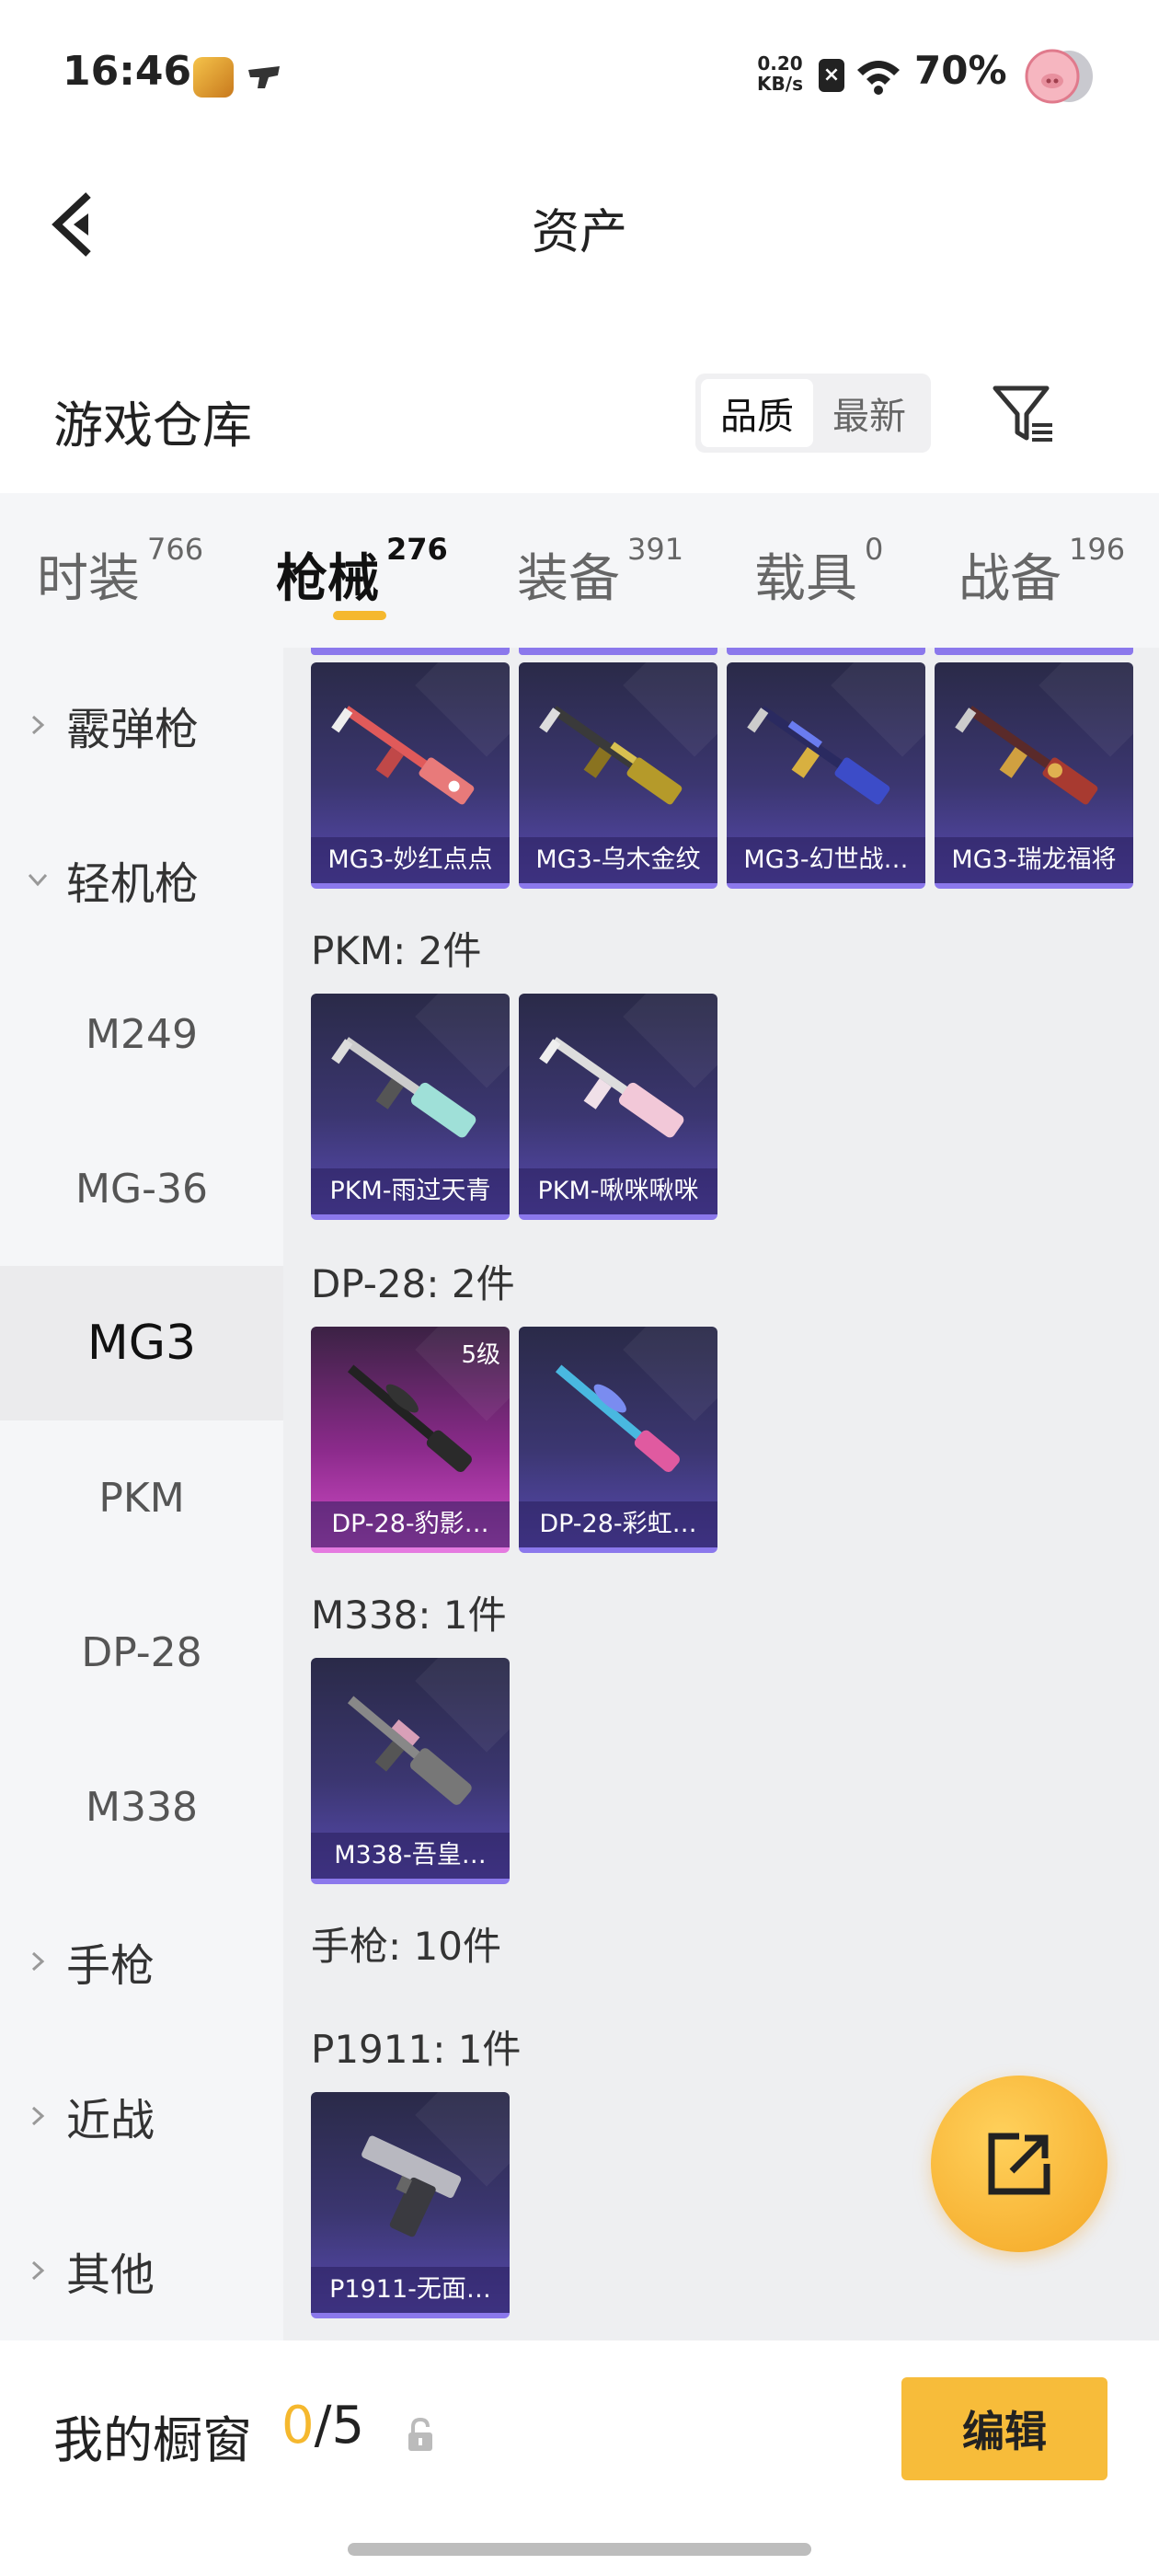  I want to click on category-tabs: 时装 766 枪械 276 装备 391 载具 0 战备 196, so click(579, 570).